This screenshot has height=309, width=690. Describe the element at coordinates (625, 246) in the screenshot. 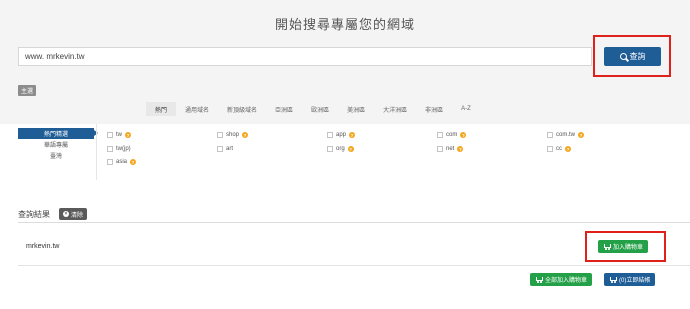

I see `highlight-box-add-to-cart` at that location.